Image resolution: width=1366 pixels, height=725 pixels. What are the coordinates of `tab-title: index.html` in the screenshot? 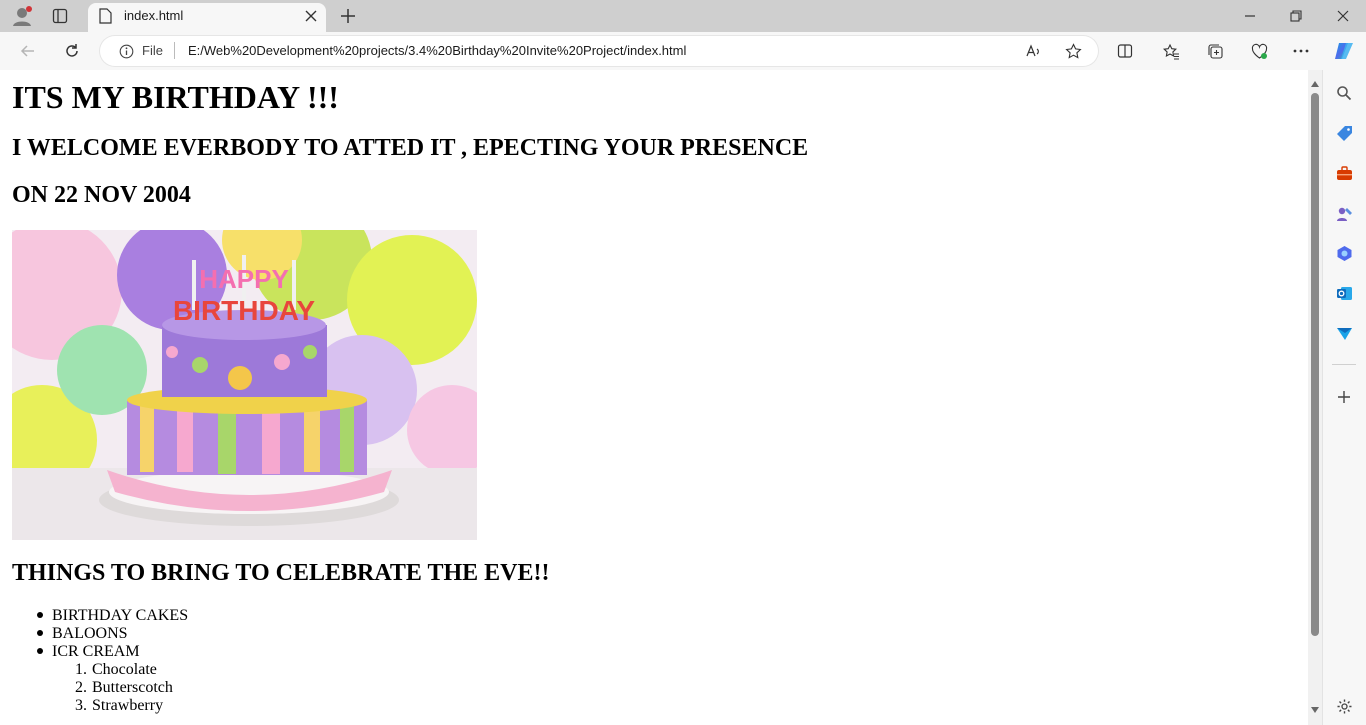 It's located at (154, 15).